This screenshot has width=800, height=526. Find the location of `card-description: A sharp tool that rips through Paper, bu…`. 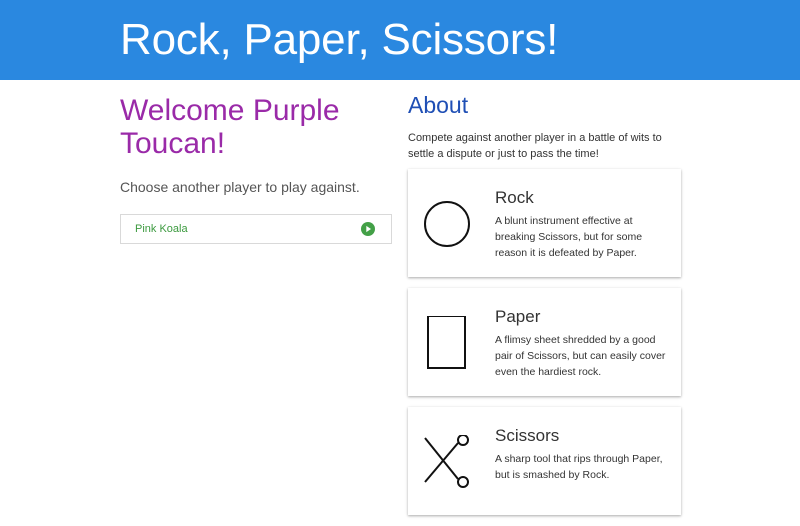

card-description: A sharp tool that rips through Paper, bu… is located at coordinates (579, 467).